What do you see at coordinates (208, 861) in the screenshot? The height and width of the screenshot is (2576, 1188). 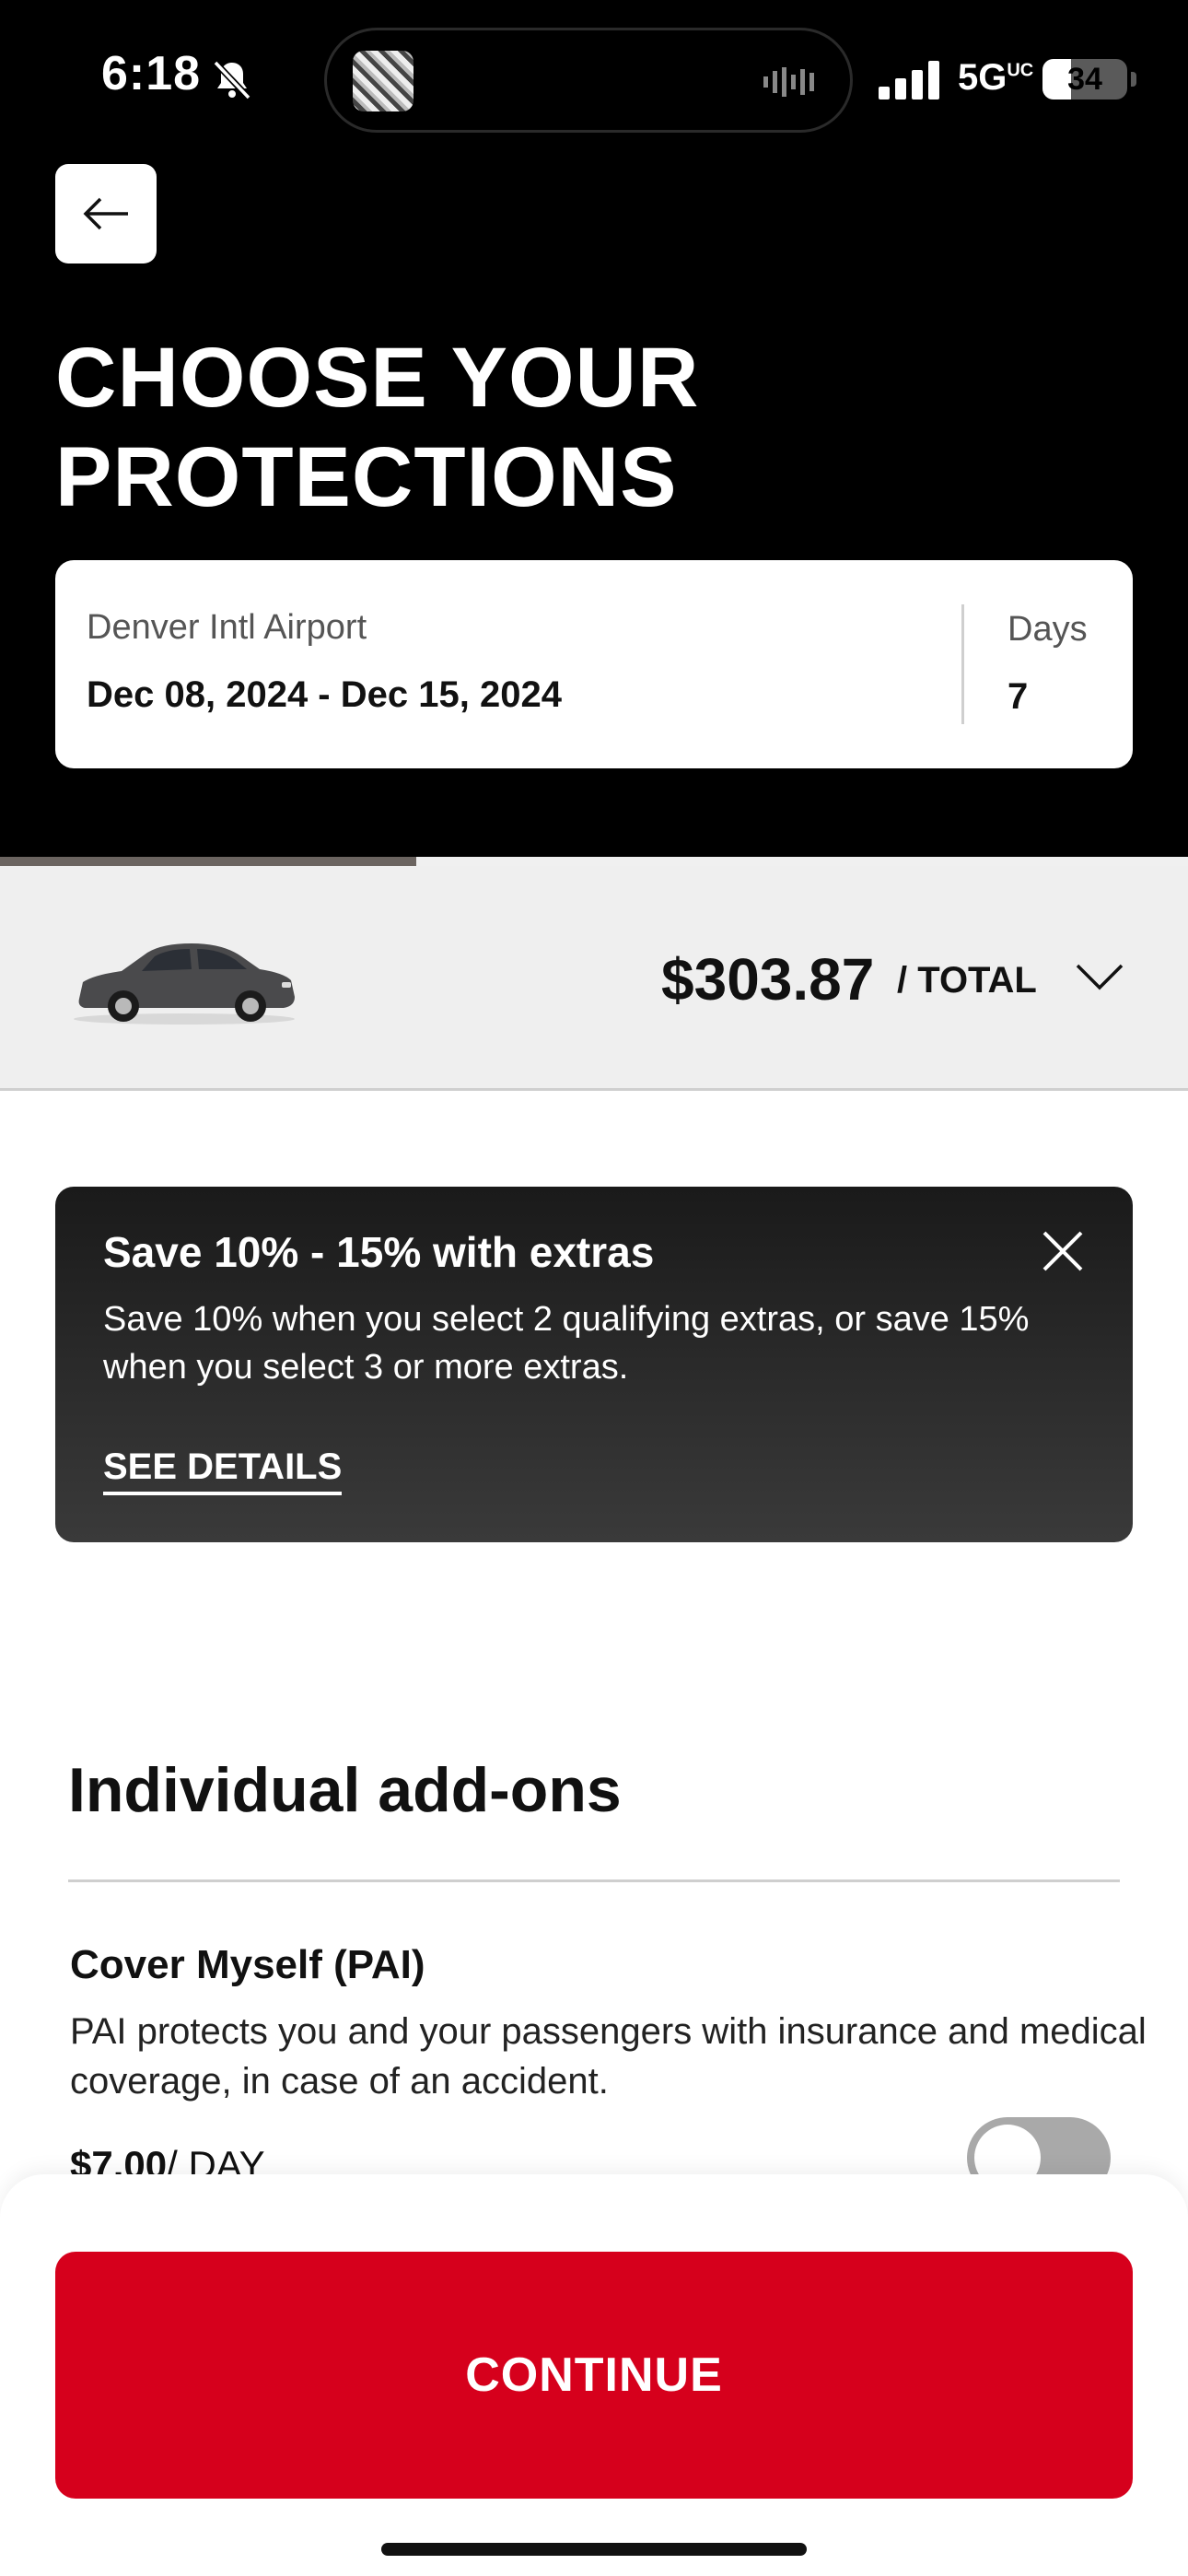 I see `progress-fill` at bounding box center [208, 861].